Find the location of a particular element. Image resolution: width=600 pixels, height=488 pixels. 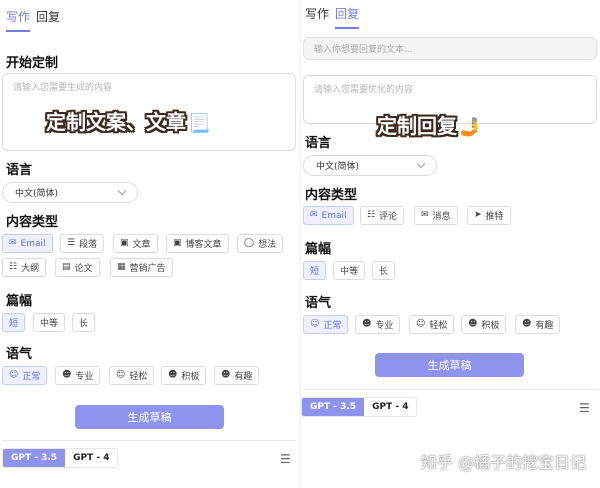

comment-icon: ☷ is located at coordinates (371, 215).